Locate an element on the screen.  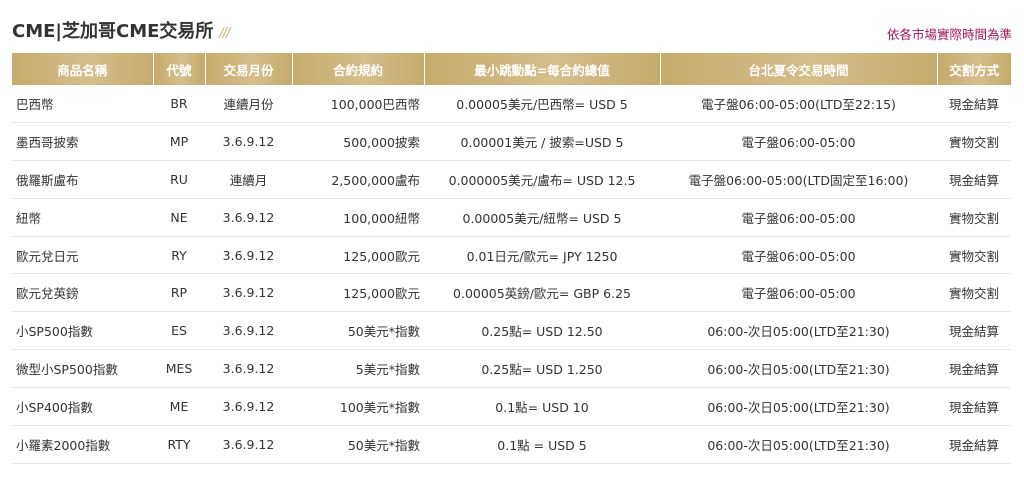
cell-tick-value: 0.1點 = USD 5 is located at coordinates (542, 444).